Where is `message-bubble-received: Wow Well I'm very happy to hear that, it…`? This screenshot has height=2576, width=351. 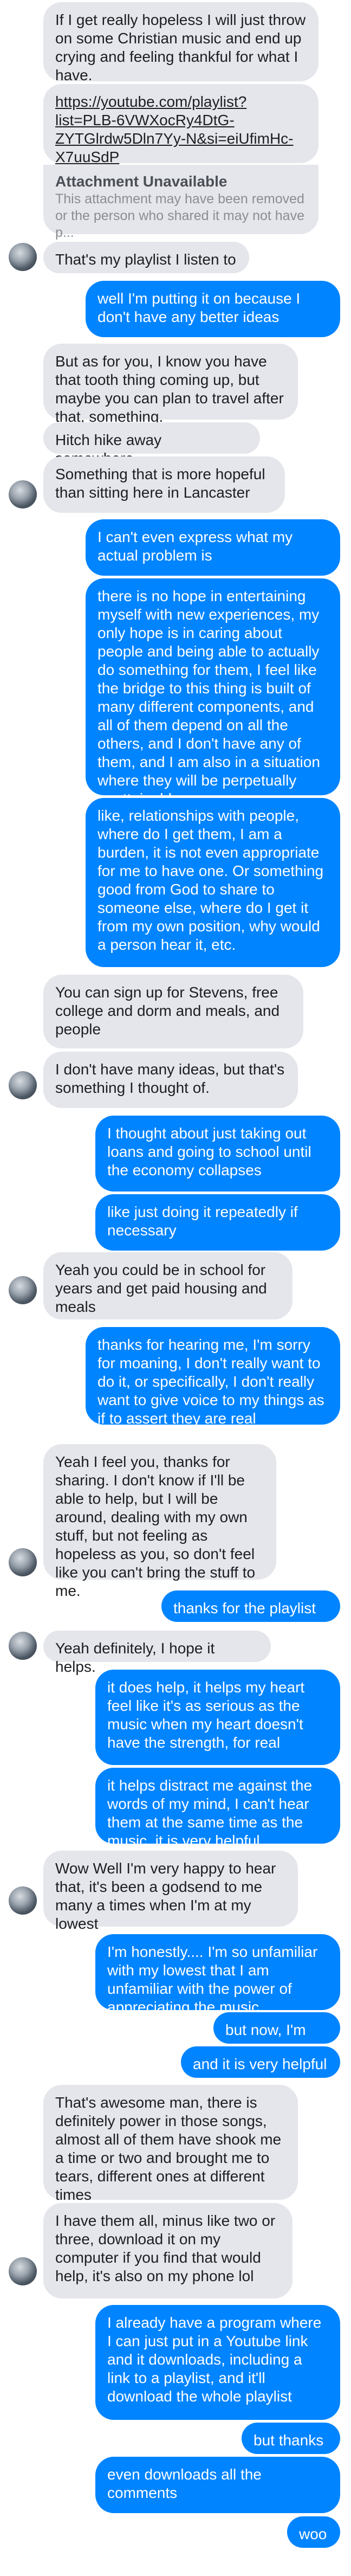 message-bubble-received: Wow Well I'm very happy to hear that, it… is located at coordinates (170, 1891).